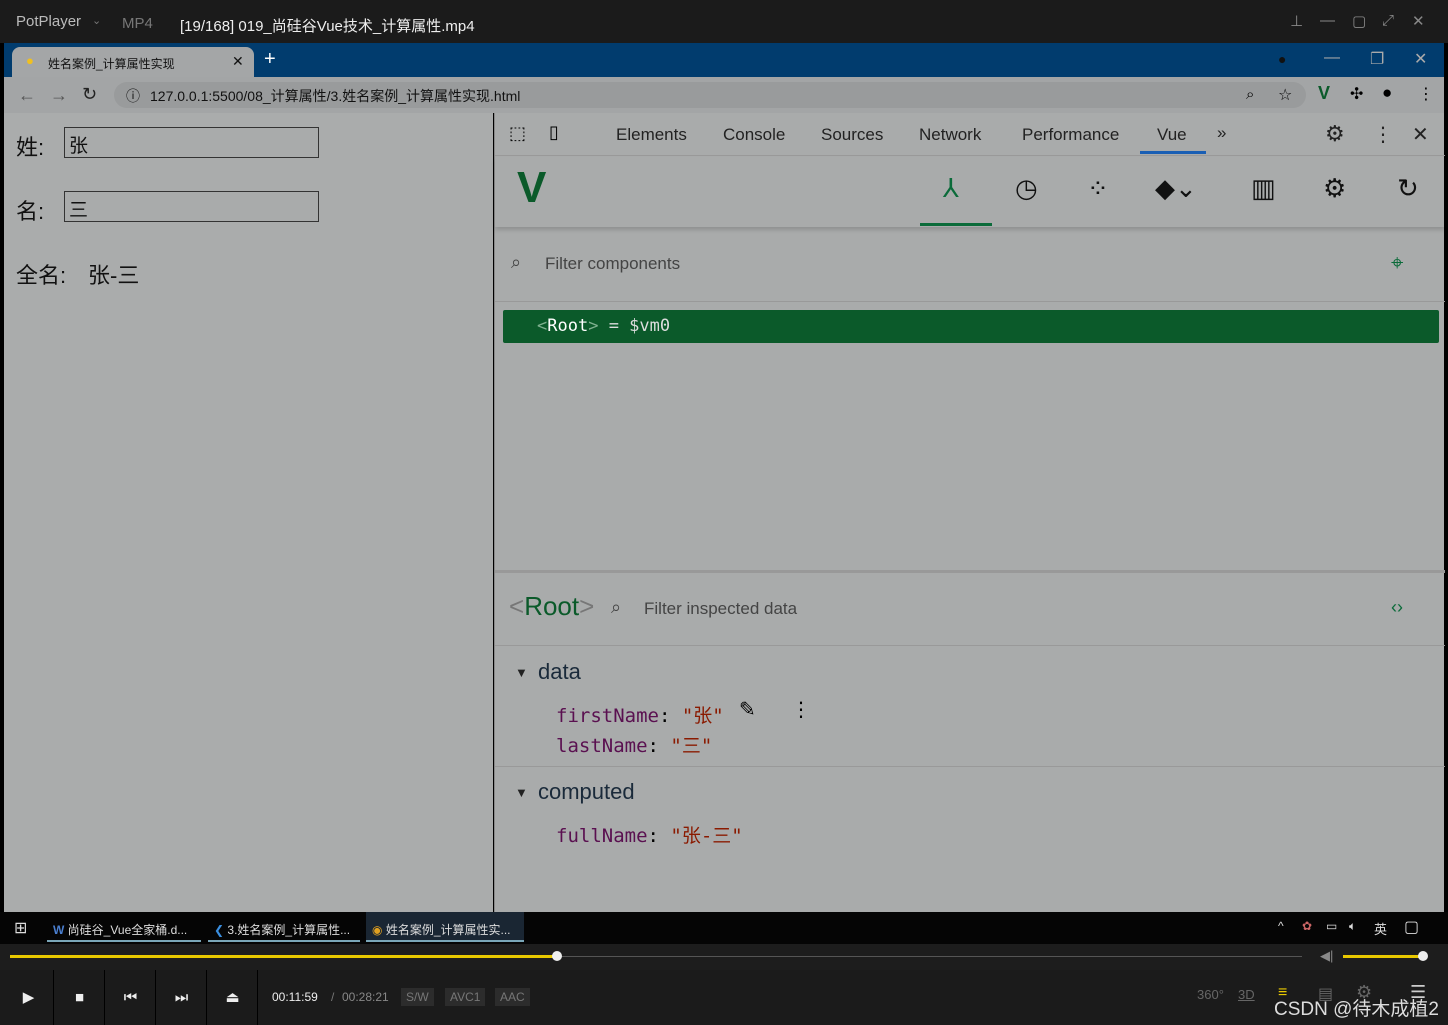 This screenshot has width=1448, height=1025. I want to click on vuex-icon: ⁘, so click(1098, 188).